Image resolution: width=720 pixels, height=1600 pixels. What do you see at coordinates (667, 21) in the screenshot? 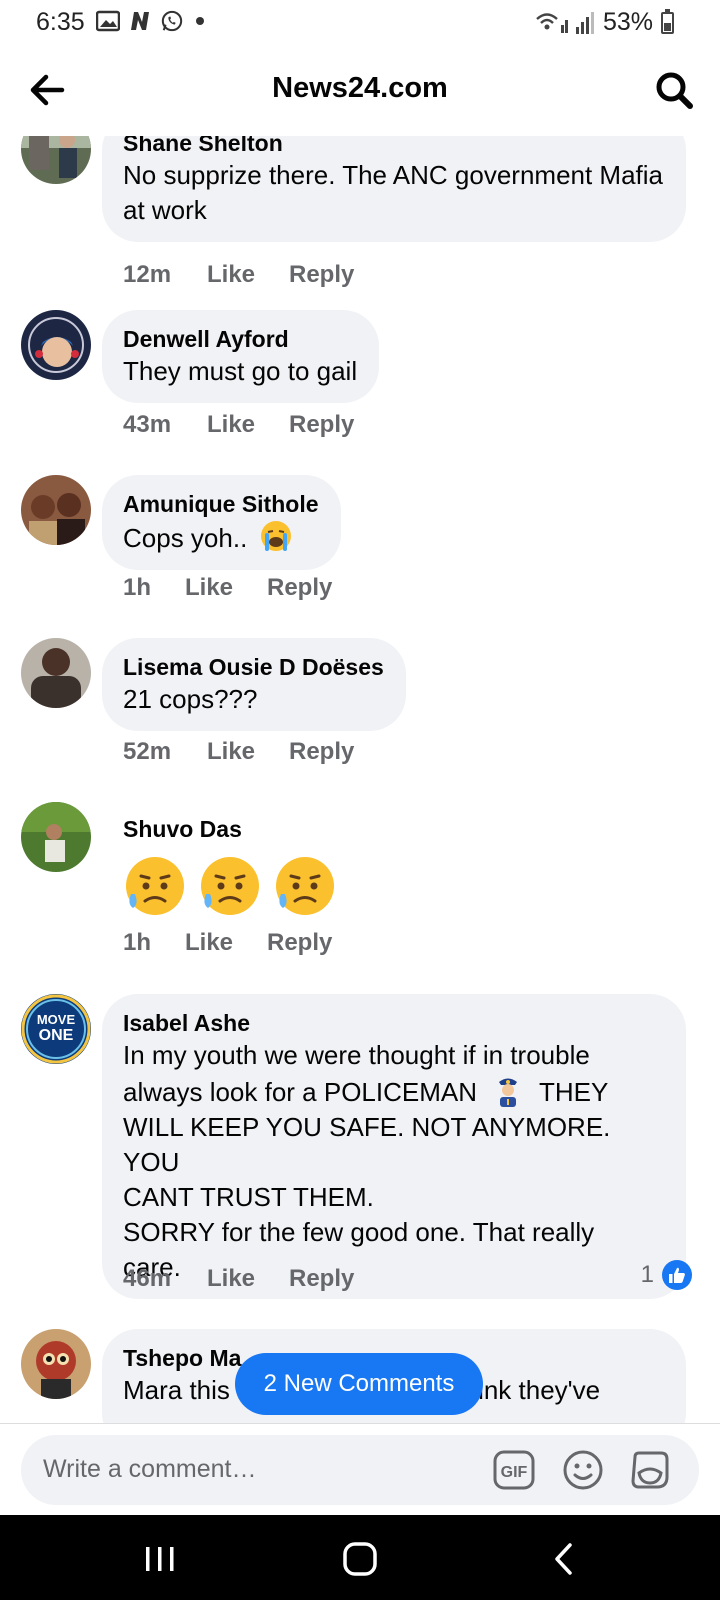
I see `battery-icon` at bounding box center [667, 21].